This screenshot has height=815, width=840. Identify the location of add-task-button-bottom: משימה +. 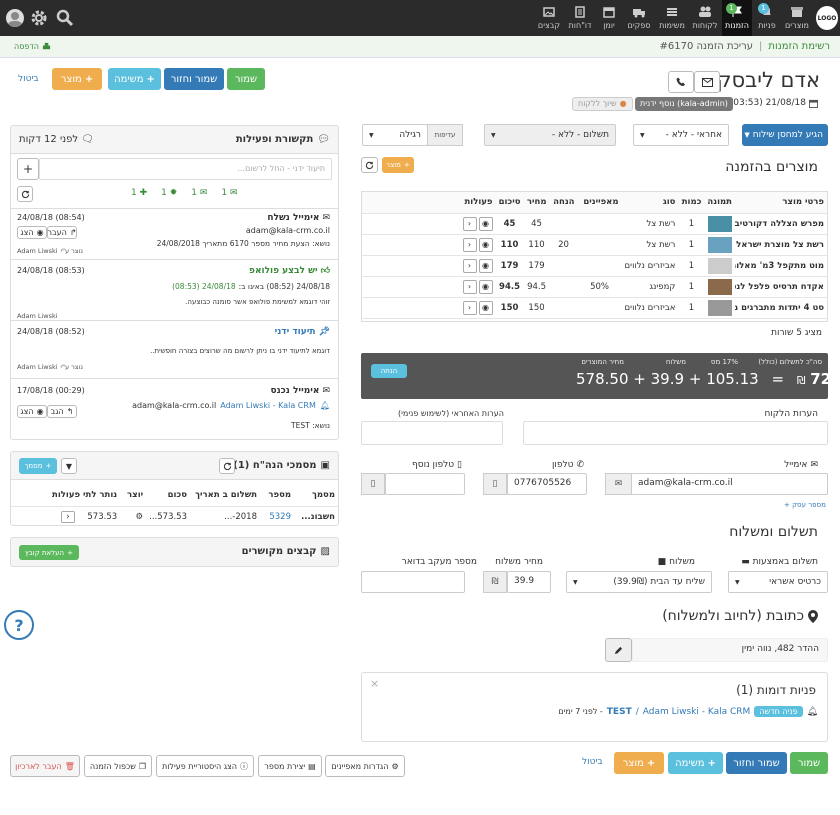
(695, 763).